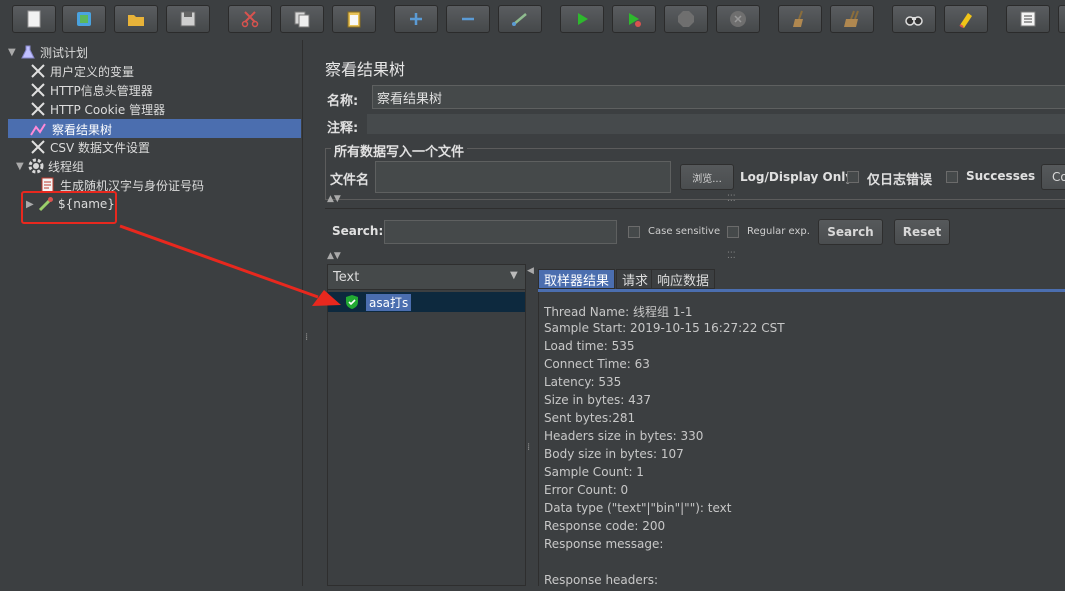 The height and width of the screenshot is (591, 1065). Describe the element at coordinates (614, 454) in the screenshot. I see `detail-line: Body size in bytes: 107` at that location.